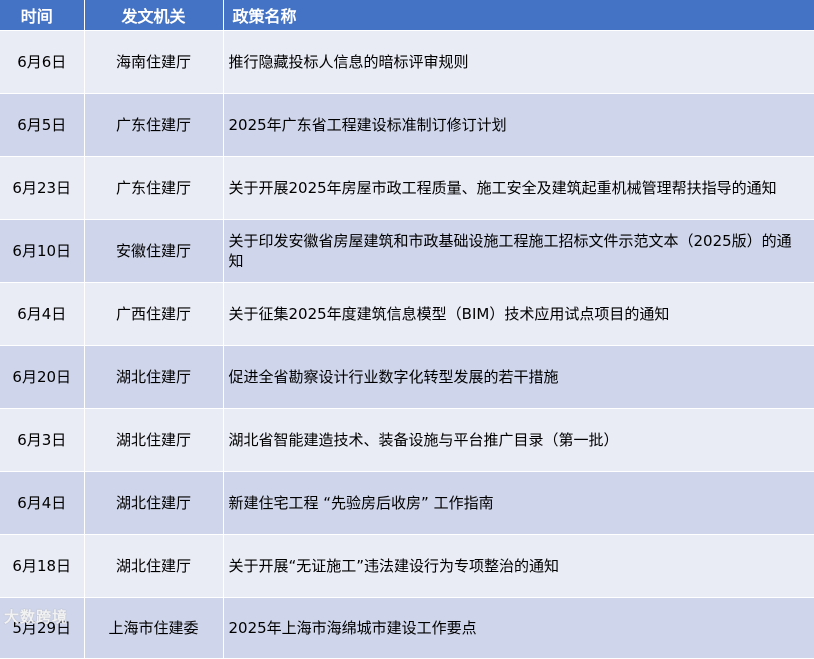 The image size is (814, 659). What do you see at coordinates (42, 125) in the screenshot?
I see `row-date: 6月5日` at bounding box center [42, 125].